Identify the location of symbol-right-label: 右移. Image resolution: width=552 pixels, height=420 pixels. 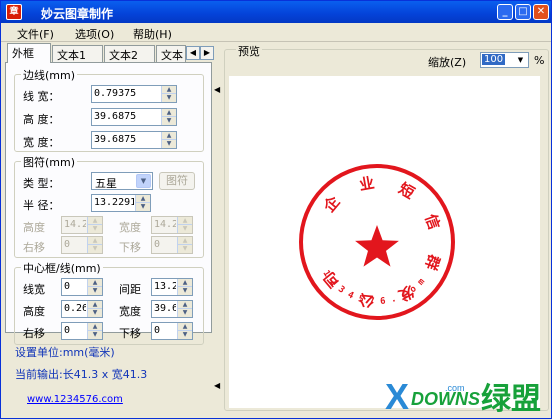
(34, 247).